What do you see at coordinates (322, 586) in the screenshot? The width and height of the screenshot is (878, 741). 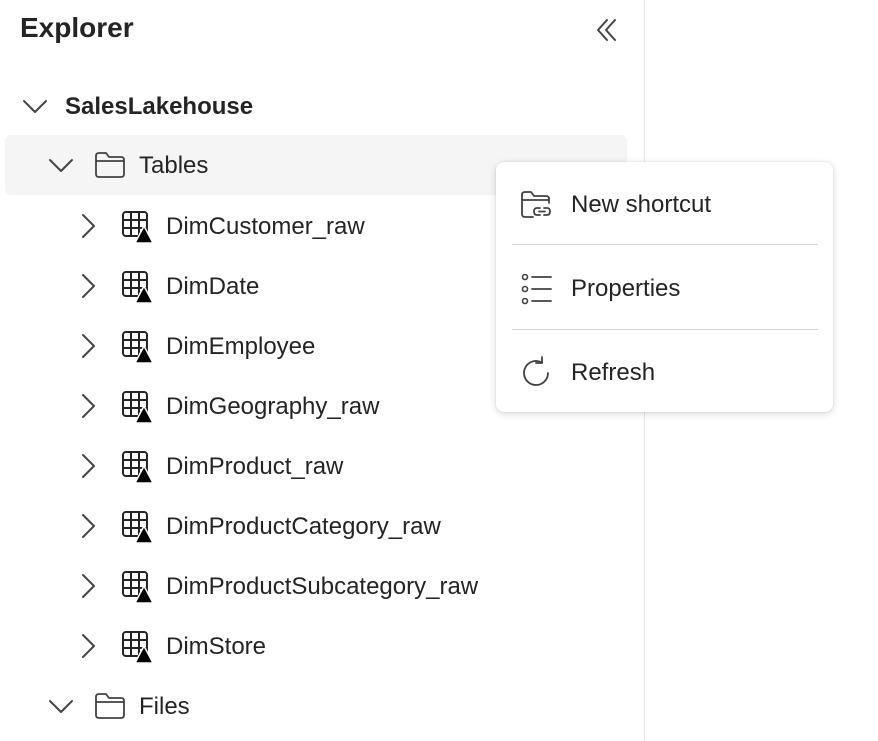 I see `table-label: DimProductSubcategory_raw` at bounding box center [322, 586].